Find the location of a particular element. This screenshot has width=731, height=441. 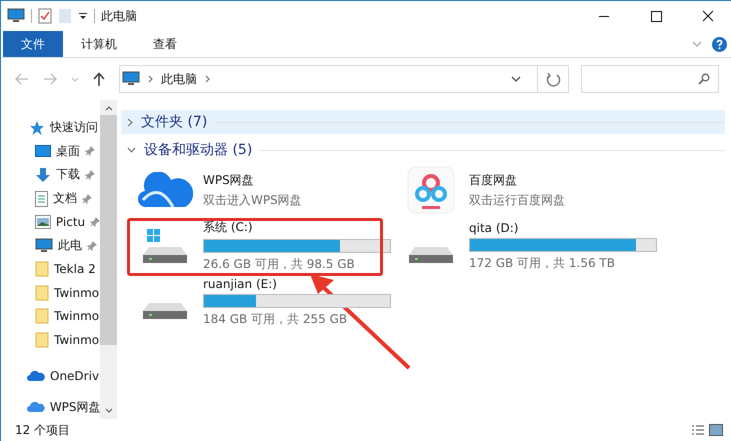

group-header: 设备和驱动器 (5) is located at coordinates (423, 150).